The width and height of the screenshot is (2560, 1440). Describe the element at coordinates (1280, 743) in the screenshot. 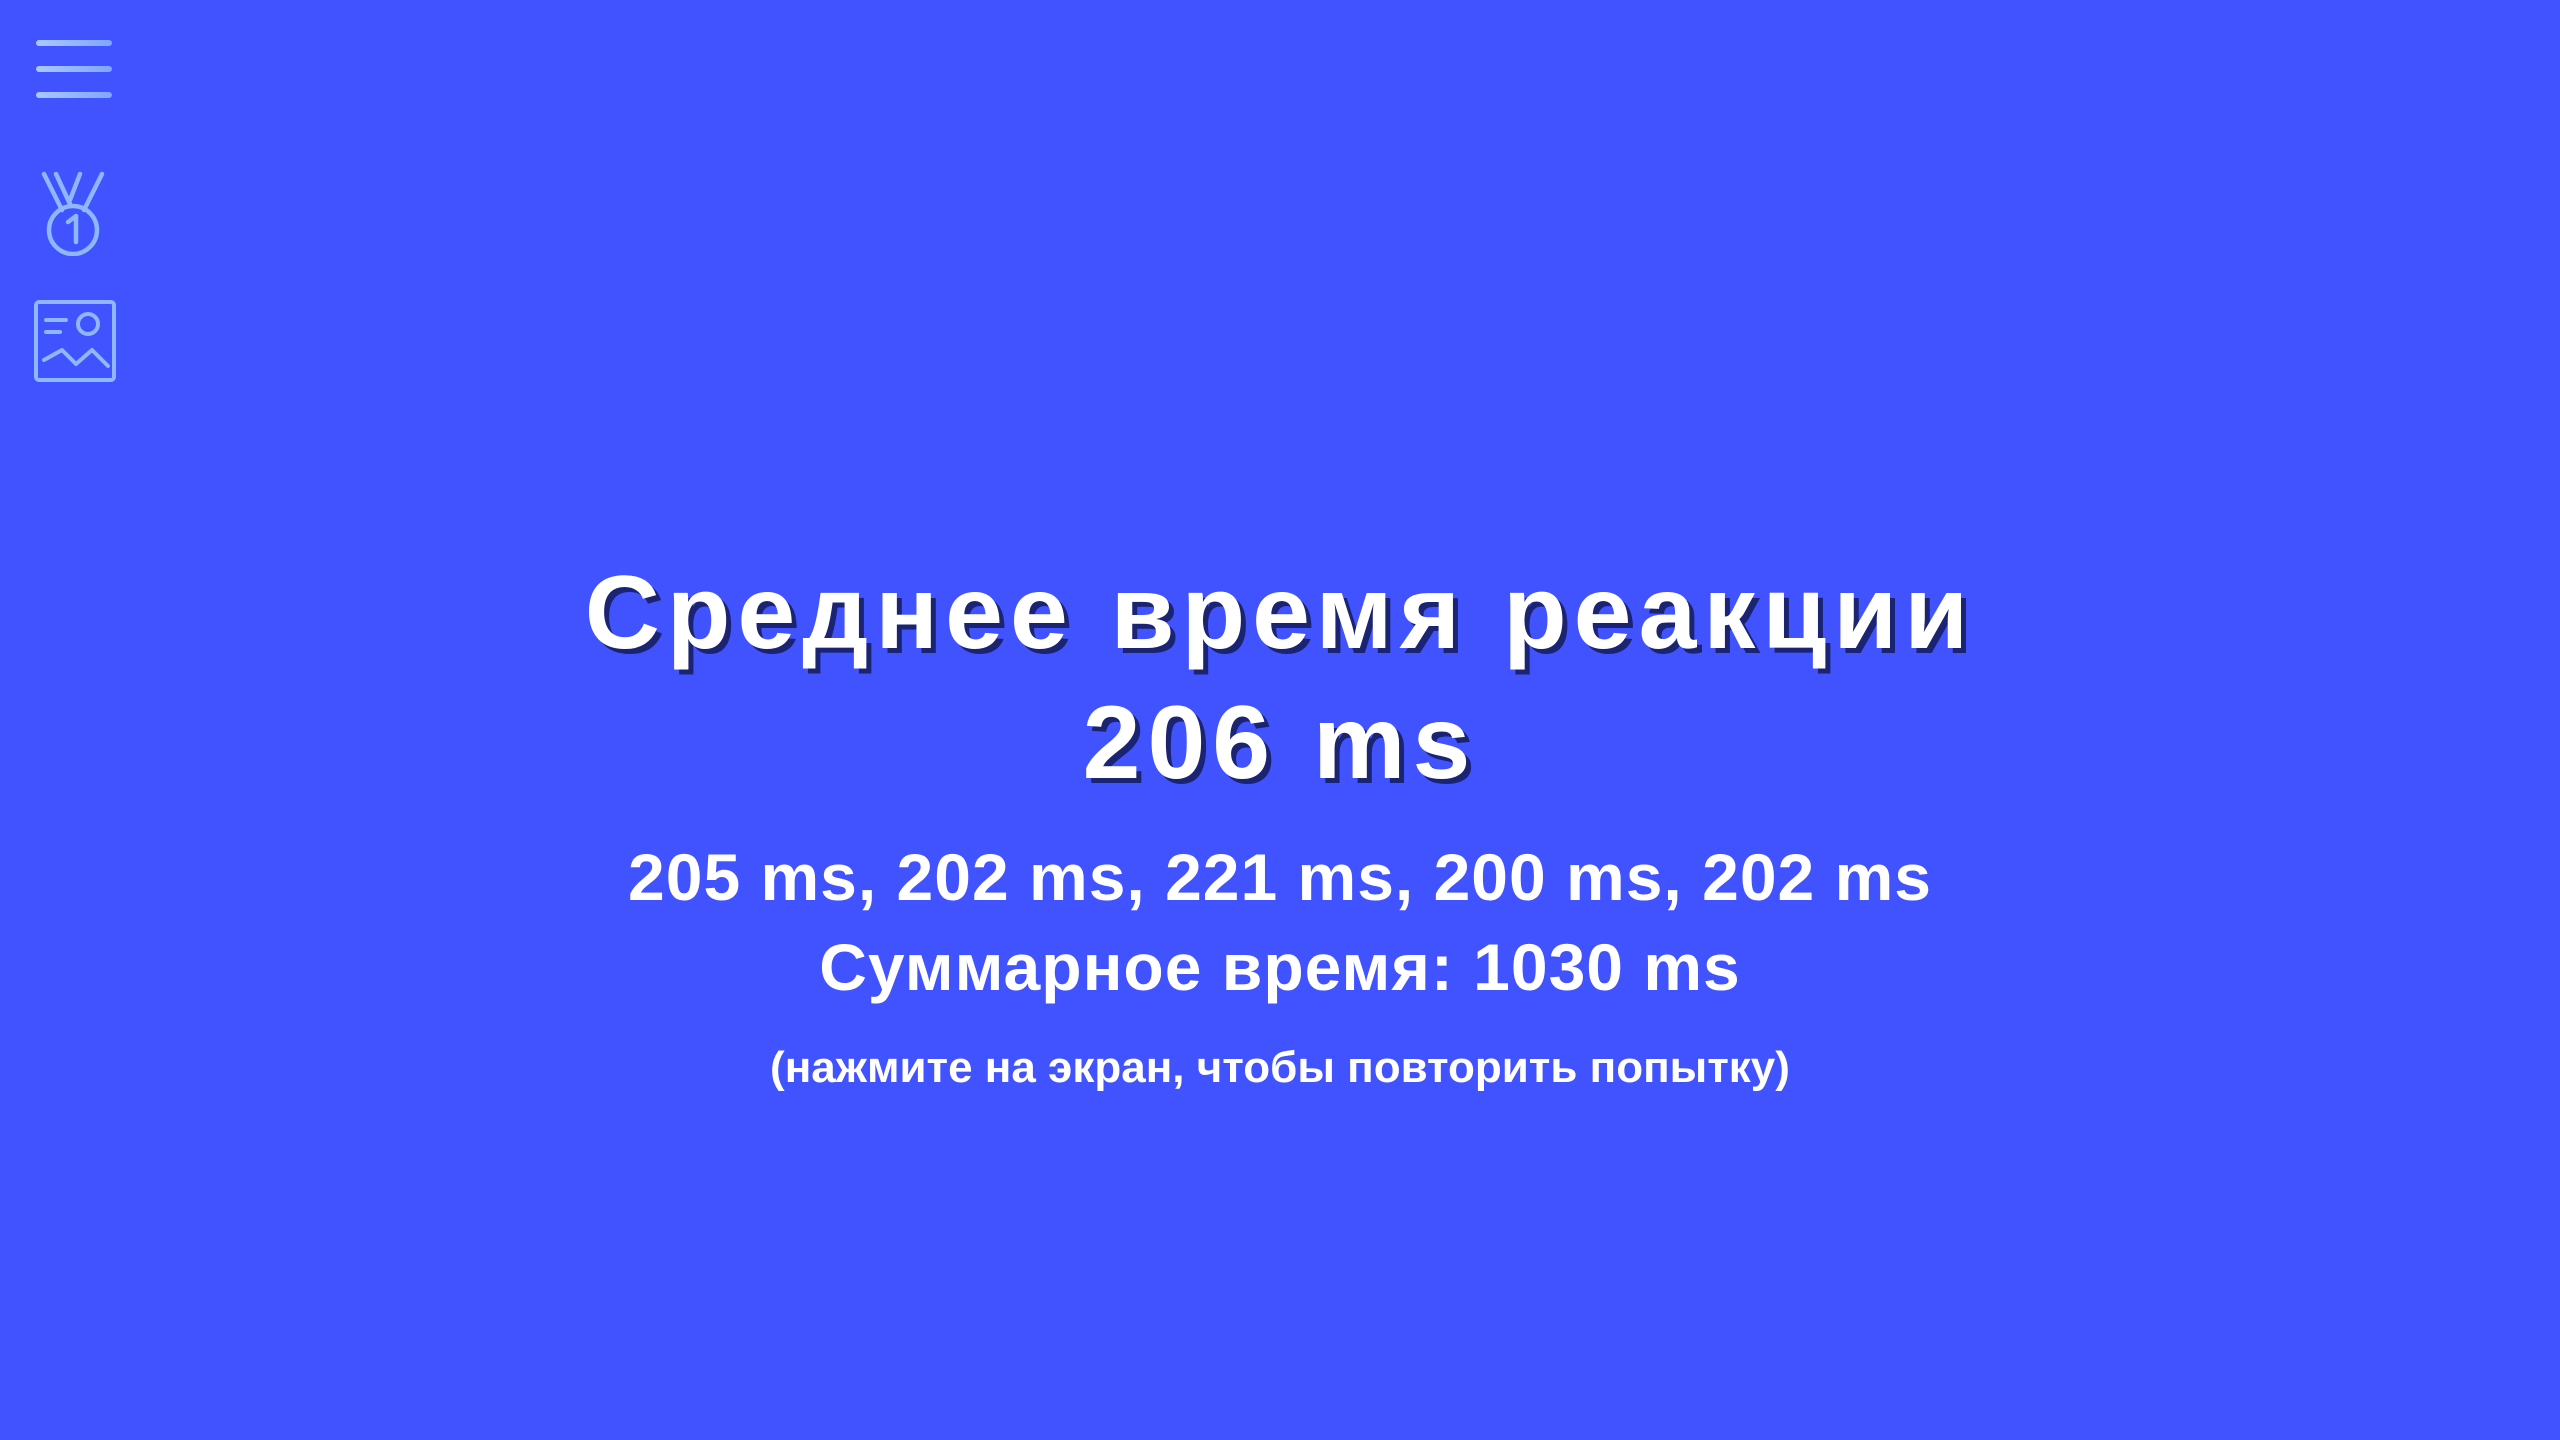

I see `average-time: 206 ms` at that location.